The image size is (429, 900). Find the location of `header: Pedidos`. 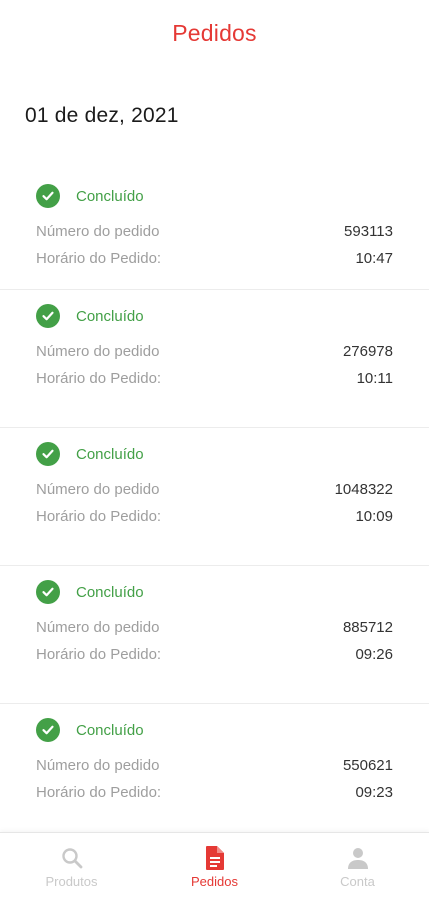

header: Pedidos is located at coordinates (214, 33).